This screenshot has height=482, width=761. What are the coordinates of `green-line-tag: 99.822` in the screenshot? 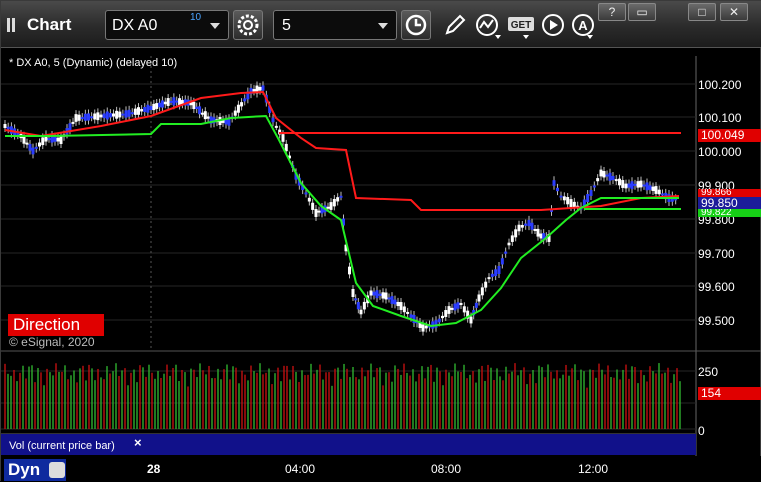 It's located at (729, 213).